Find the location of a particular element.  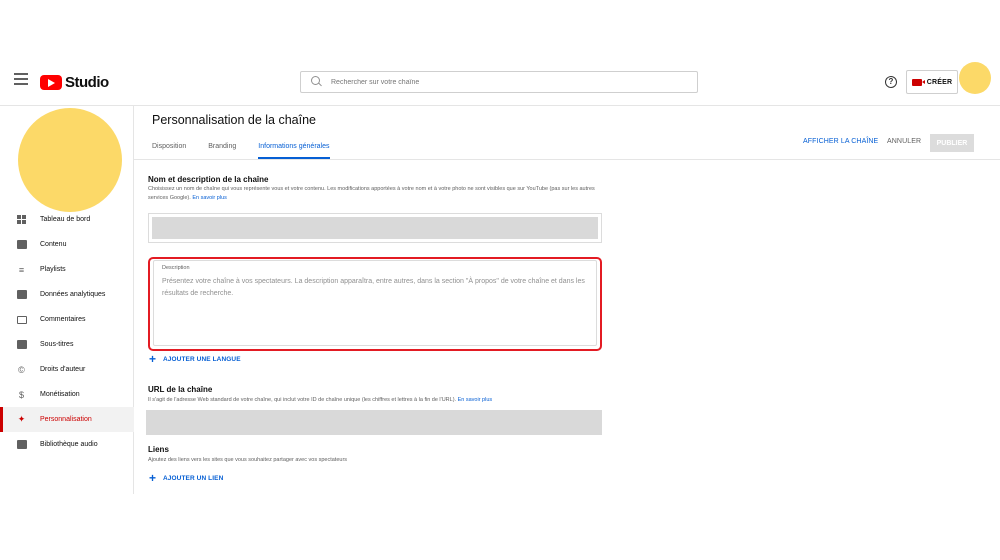

playlists-icon: ≡ is located at coordinates (21, 269).